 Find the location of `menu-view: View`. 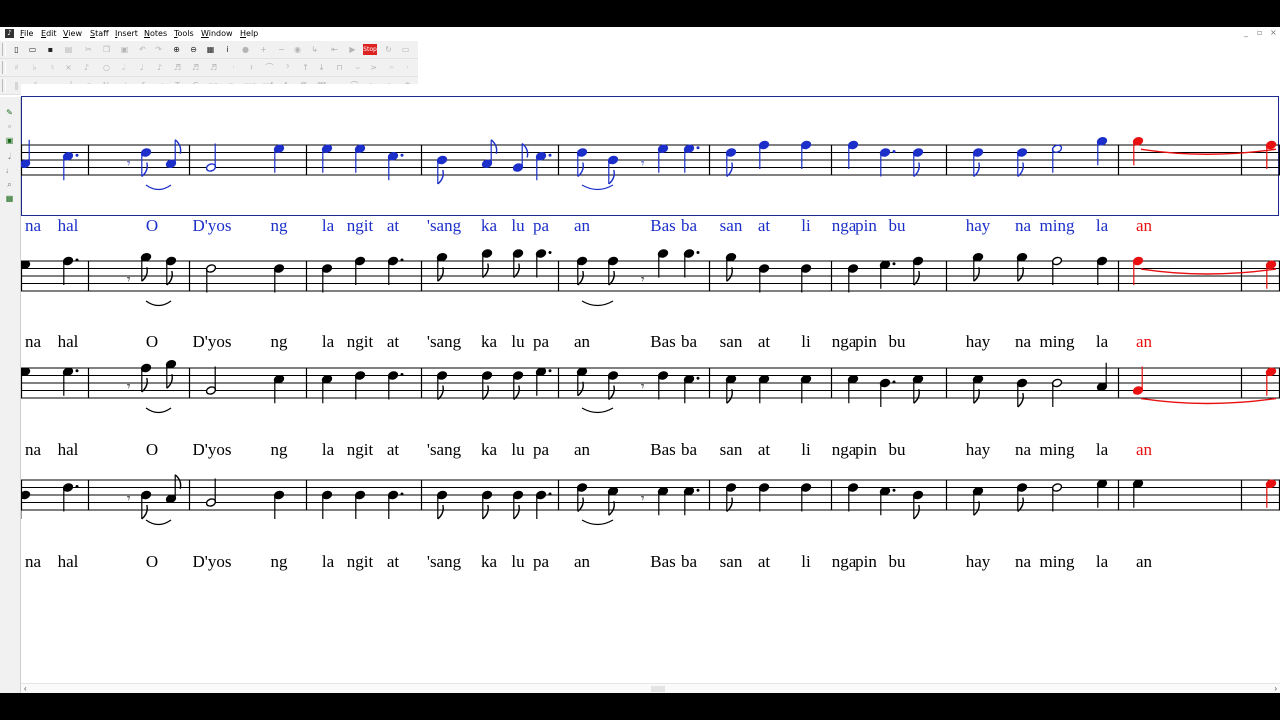

menu-view: View is located at coordinates (72, 33).